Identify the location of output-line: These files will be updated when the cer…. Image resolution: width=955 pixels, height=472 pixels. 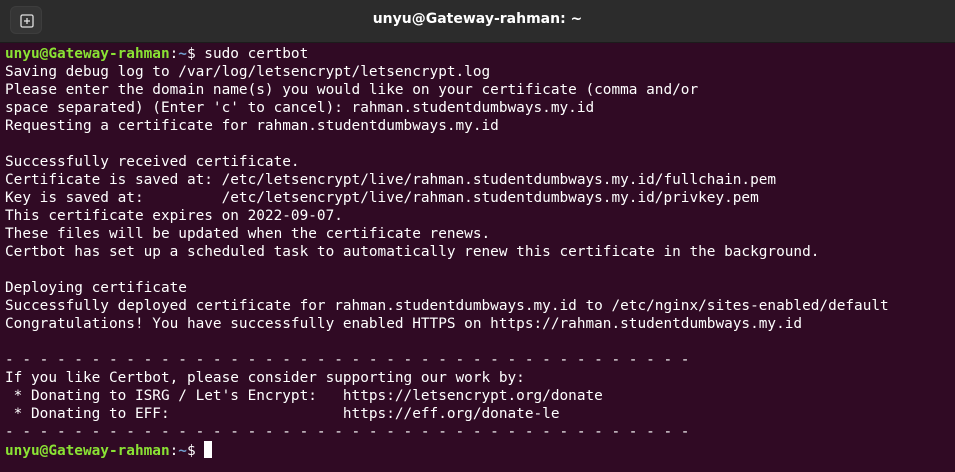
(248, 234).